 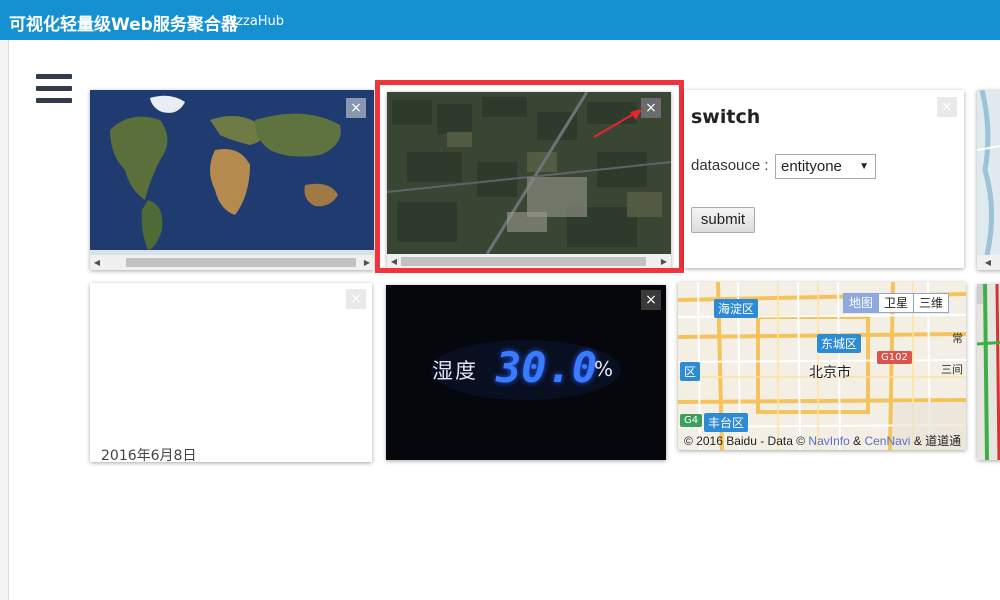 I want to click on humidity-value: 30.0, so click(x=547, y=367).